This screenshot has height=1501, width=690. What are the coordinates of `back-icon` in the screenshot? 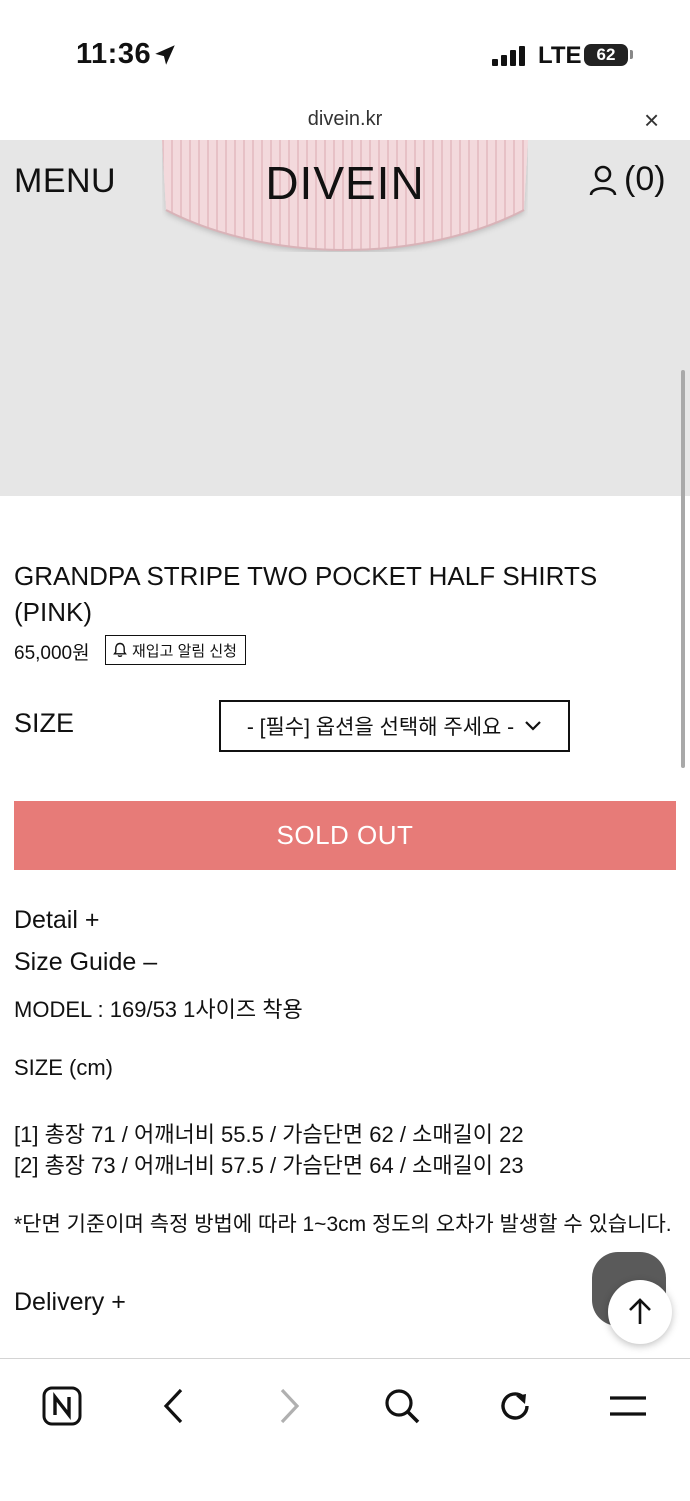 It's located at (173, 1406).